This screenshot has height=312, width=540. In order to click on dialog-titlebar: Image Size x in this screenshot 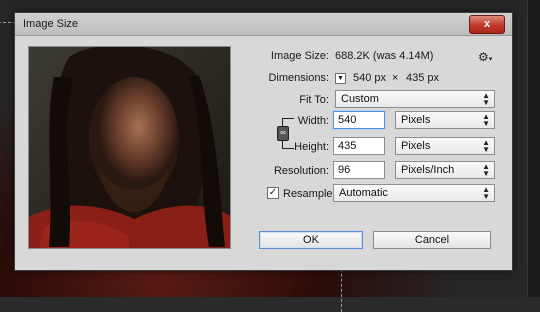, I will do `click(263, 24)`.